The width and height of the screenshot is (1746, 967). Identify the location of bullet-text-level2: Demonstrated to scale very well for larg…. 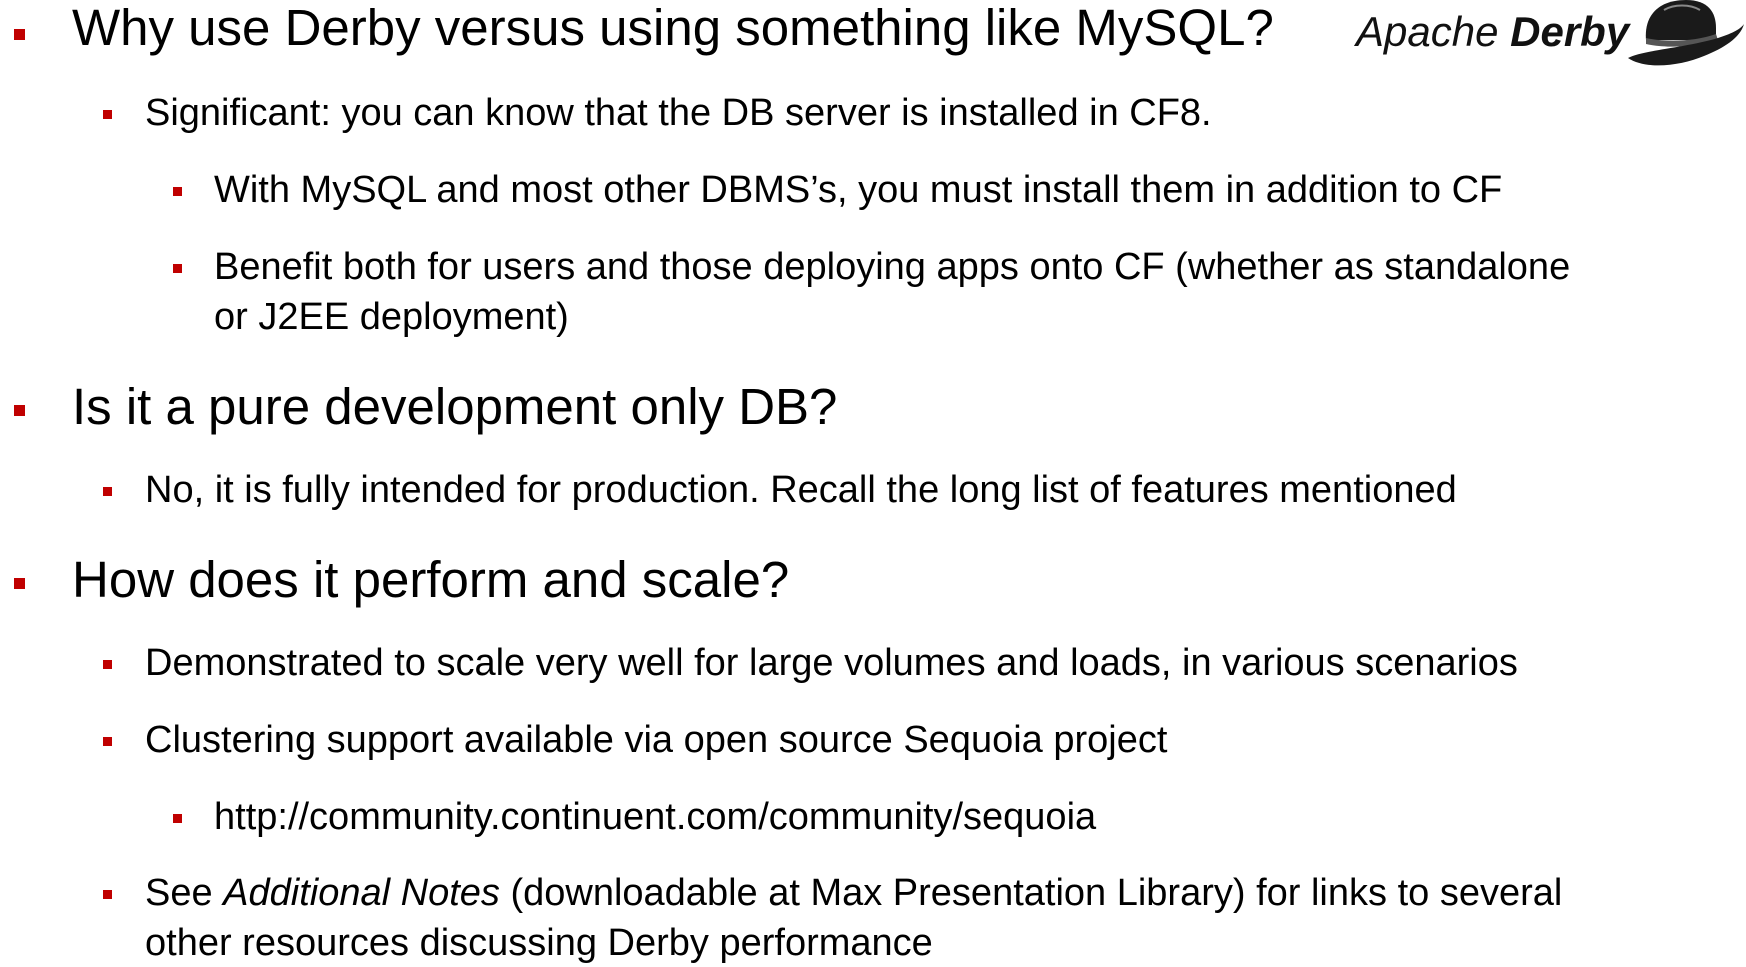
(831, 663).